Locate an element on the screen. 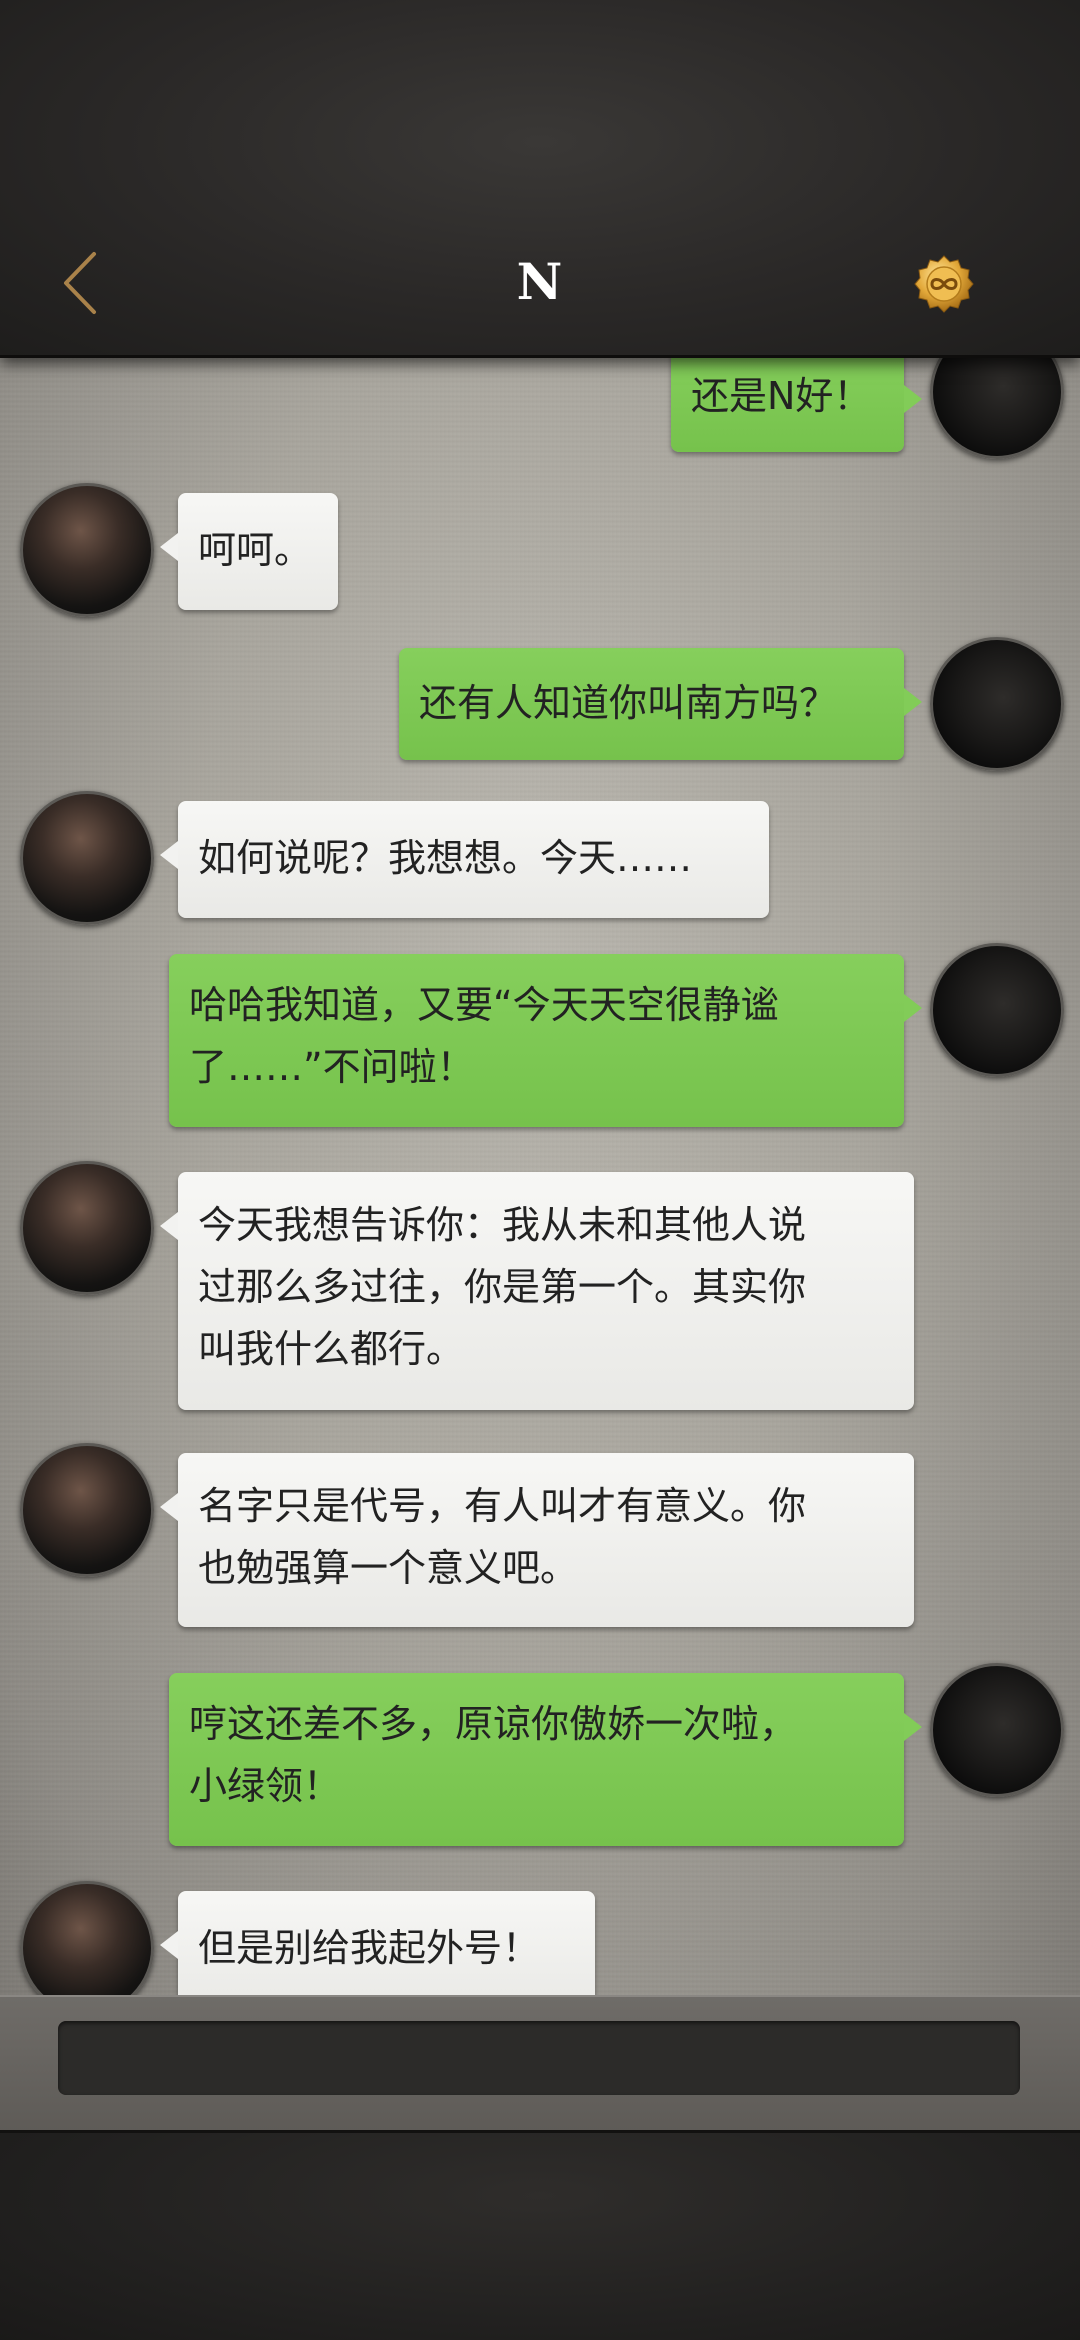 This screenshot has height=2340, width=1080. message-input is located at coordinates (539, 2058).